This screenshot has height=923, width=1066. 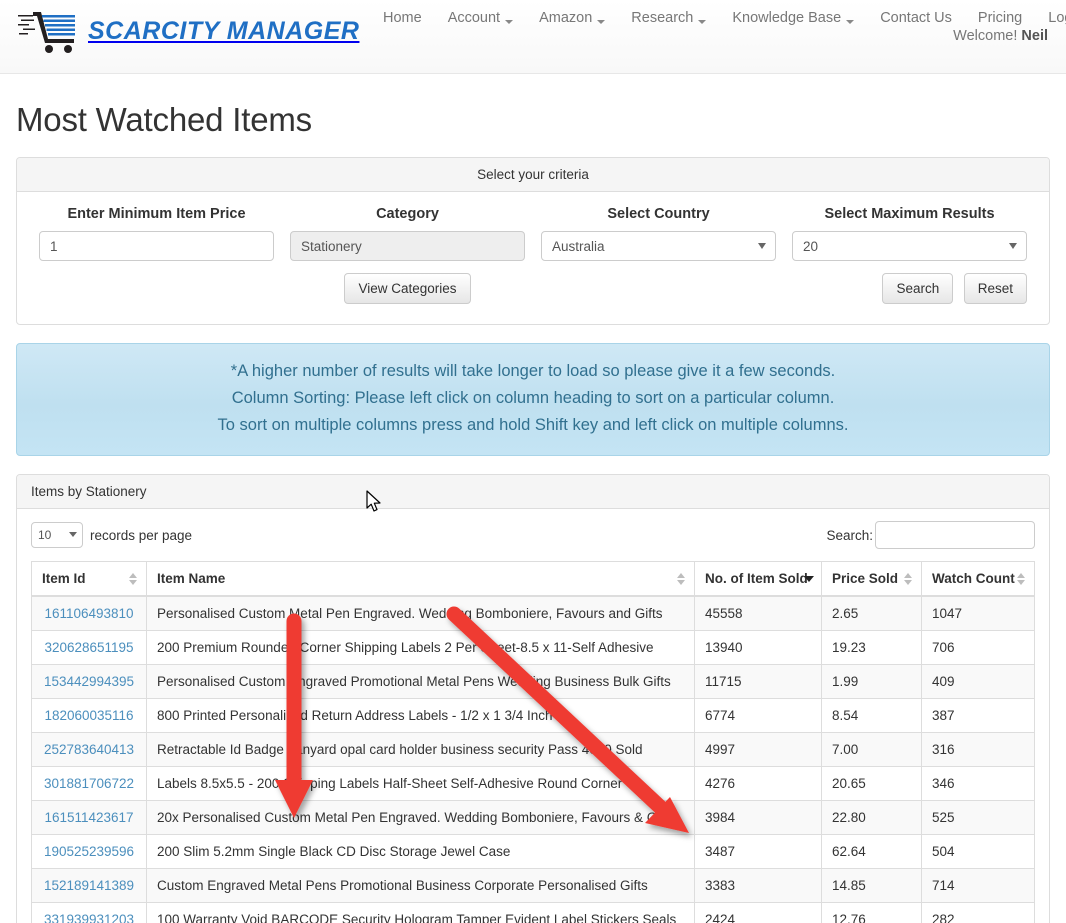 What do you see at coordinates (908, 579) in the screenshot?
I see `sort-indicator-price-sold` at bounding box center [908, 579].